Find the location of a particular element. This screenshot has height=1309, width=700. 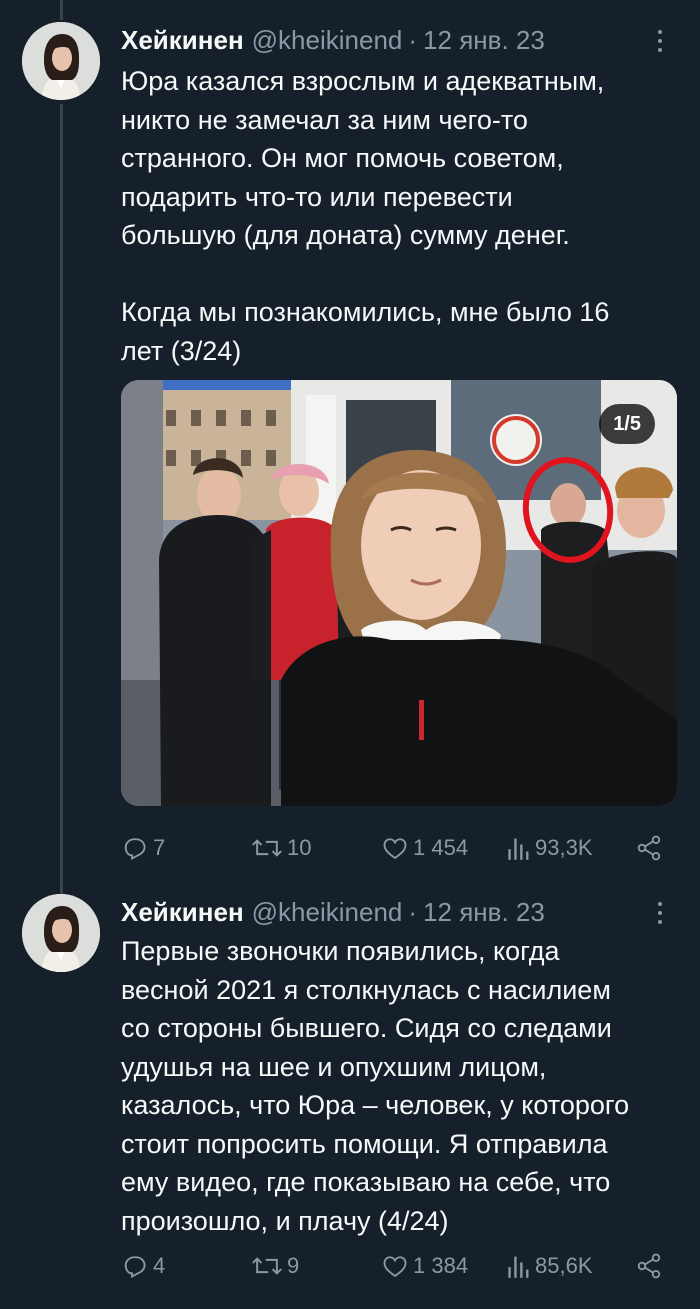

tweet-text-line: никто не замечал за ним чего-то is located at coordinates (324, 119).